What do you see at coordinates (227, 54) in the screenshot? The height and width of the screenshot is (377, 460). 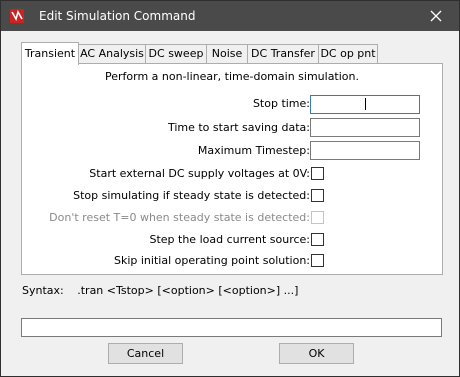 I see `tab-noise: Noise` at bounding box center [227, 54].